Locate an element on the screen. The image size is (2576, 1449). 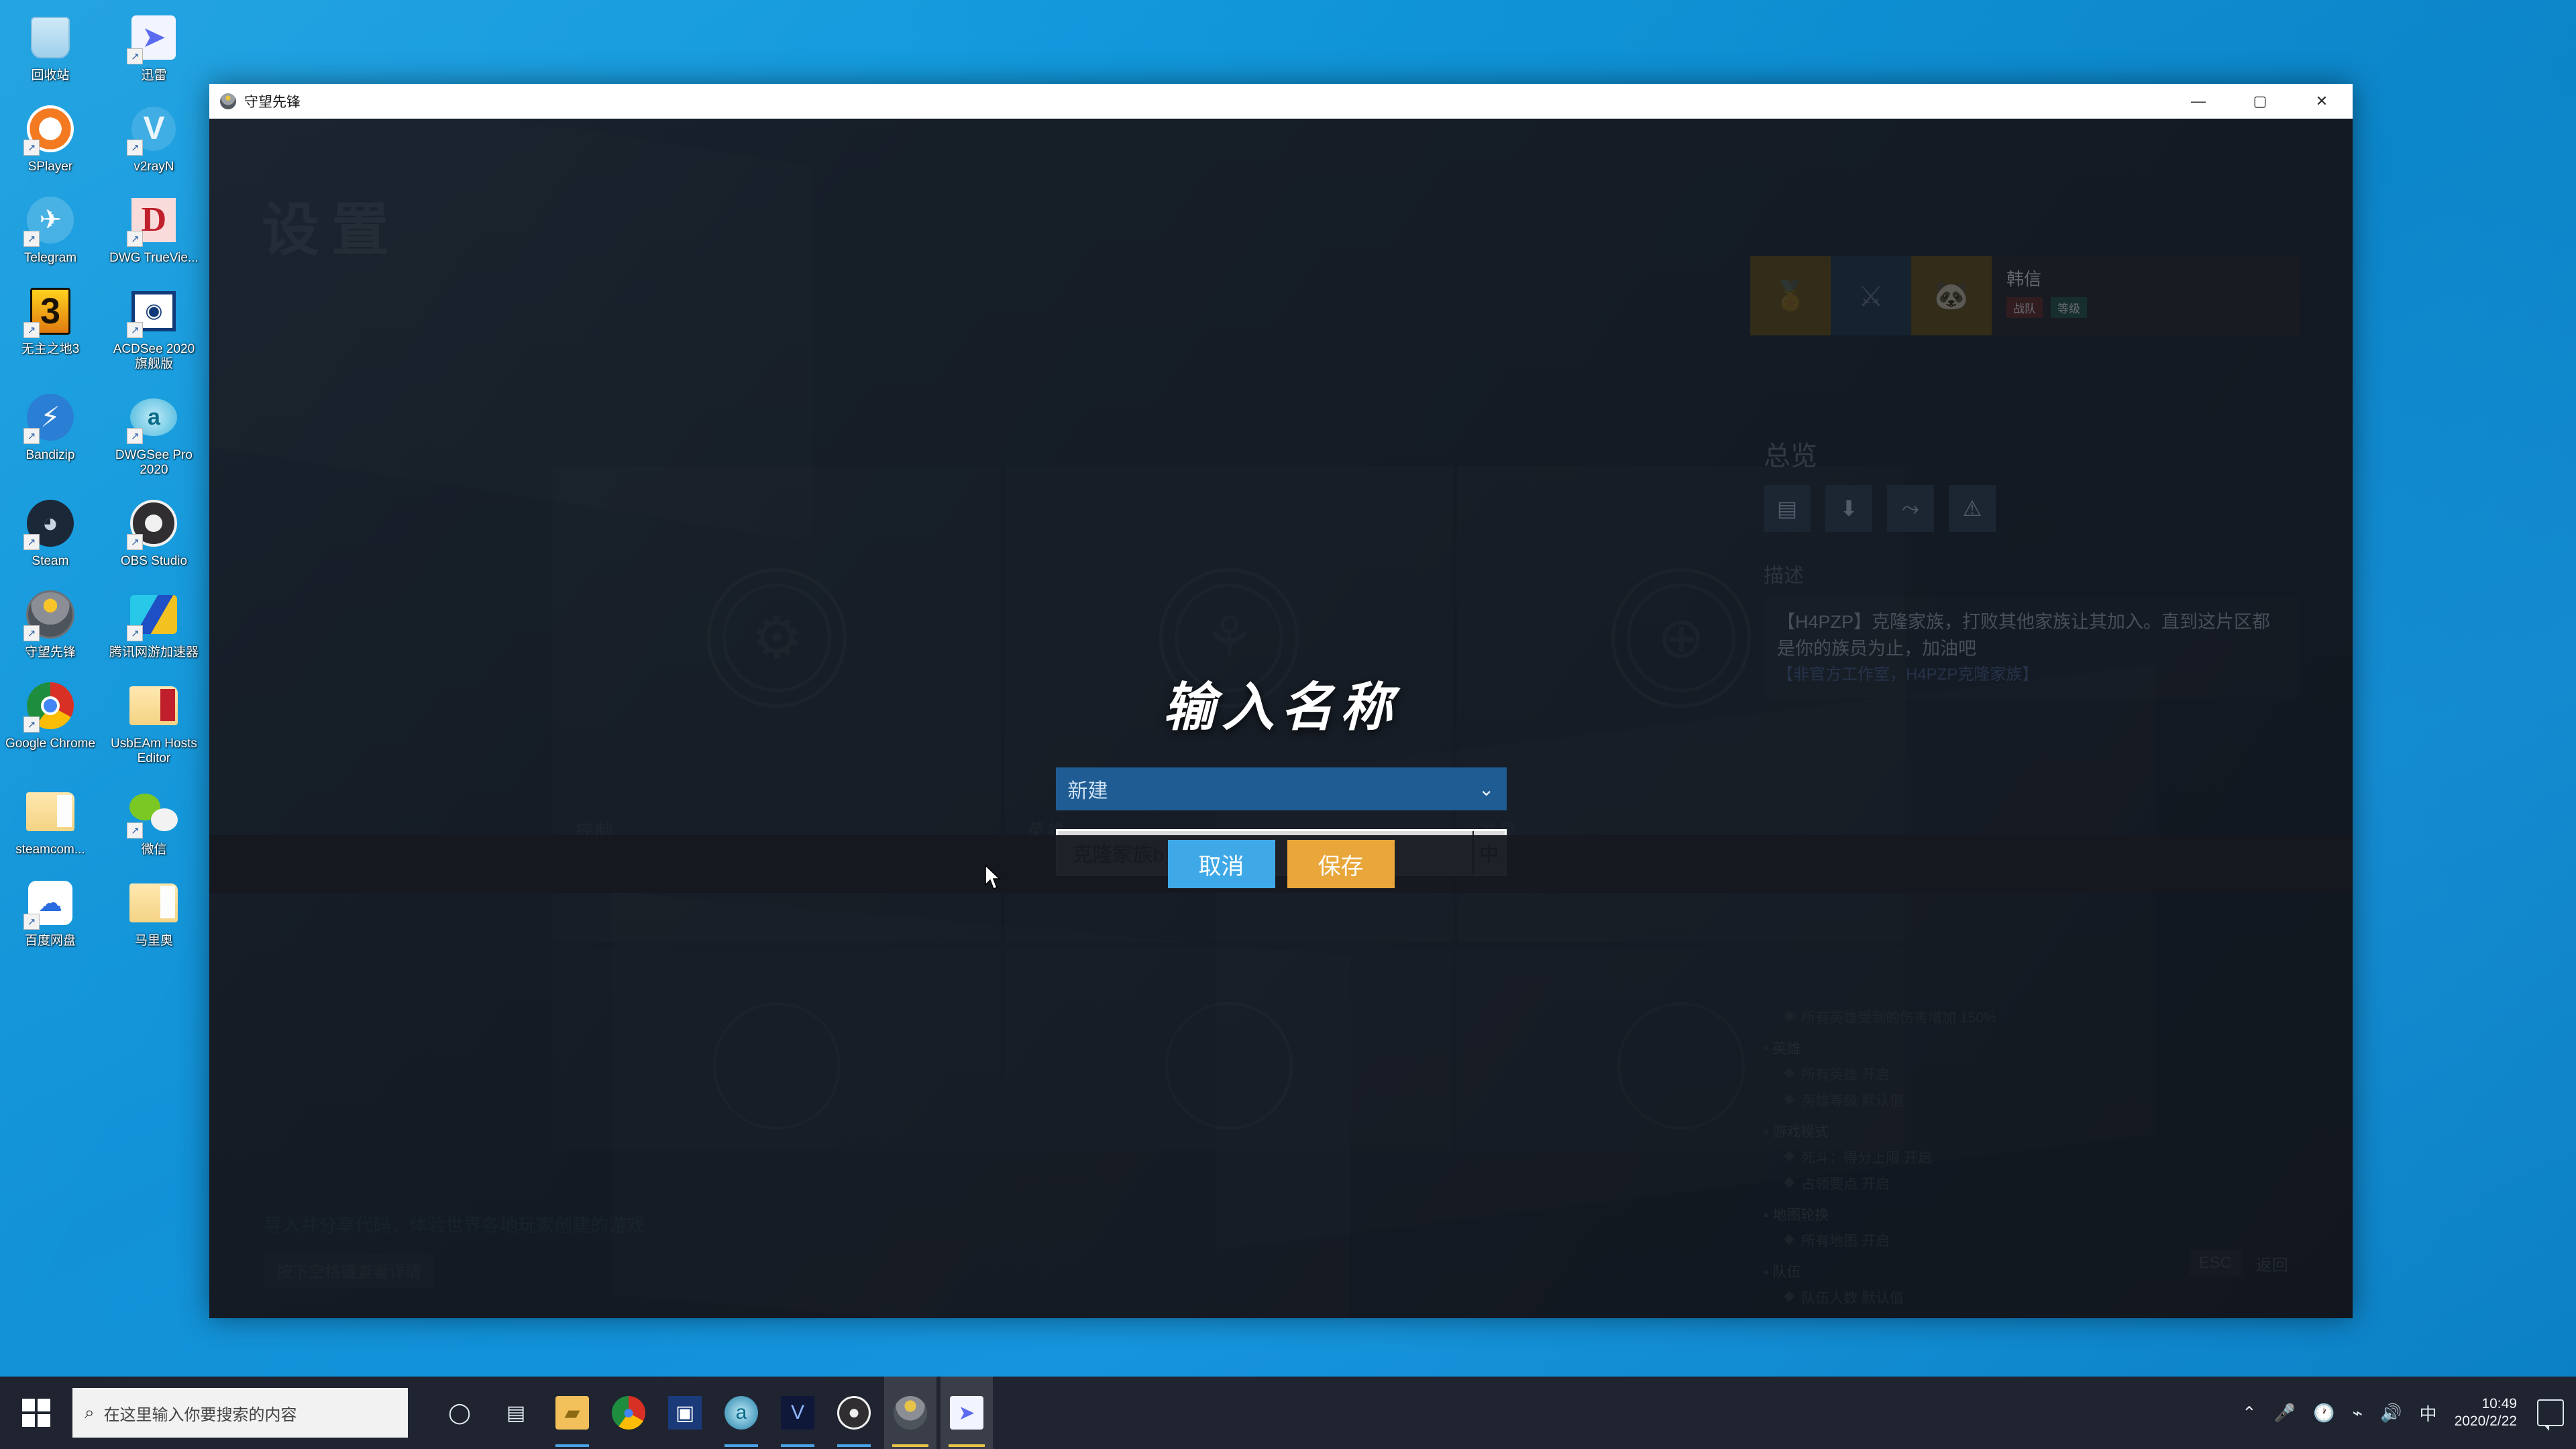
taskbar-app-list: ◯ ▤ ▰ ● ▣ a V ● ➤ is located at coordinates (713, 1413).